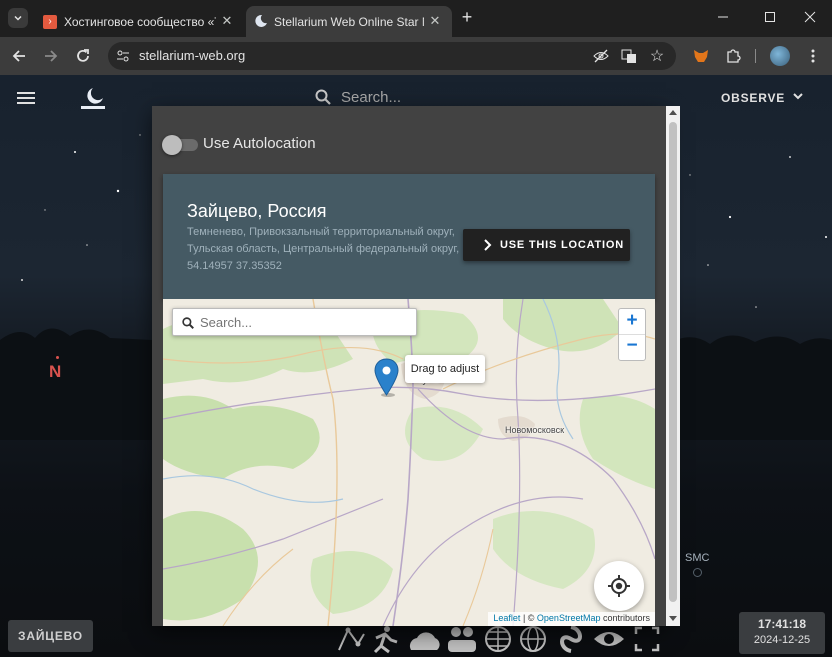  I want to click on zoom-out-button: −, so click(632, 347).